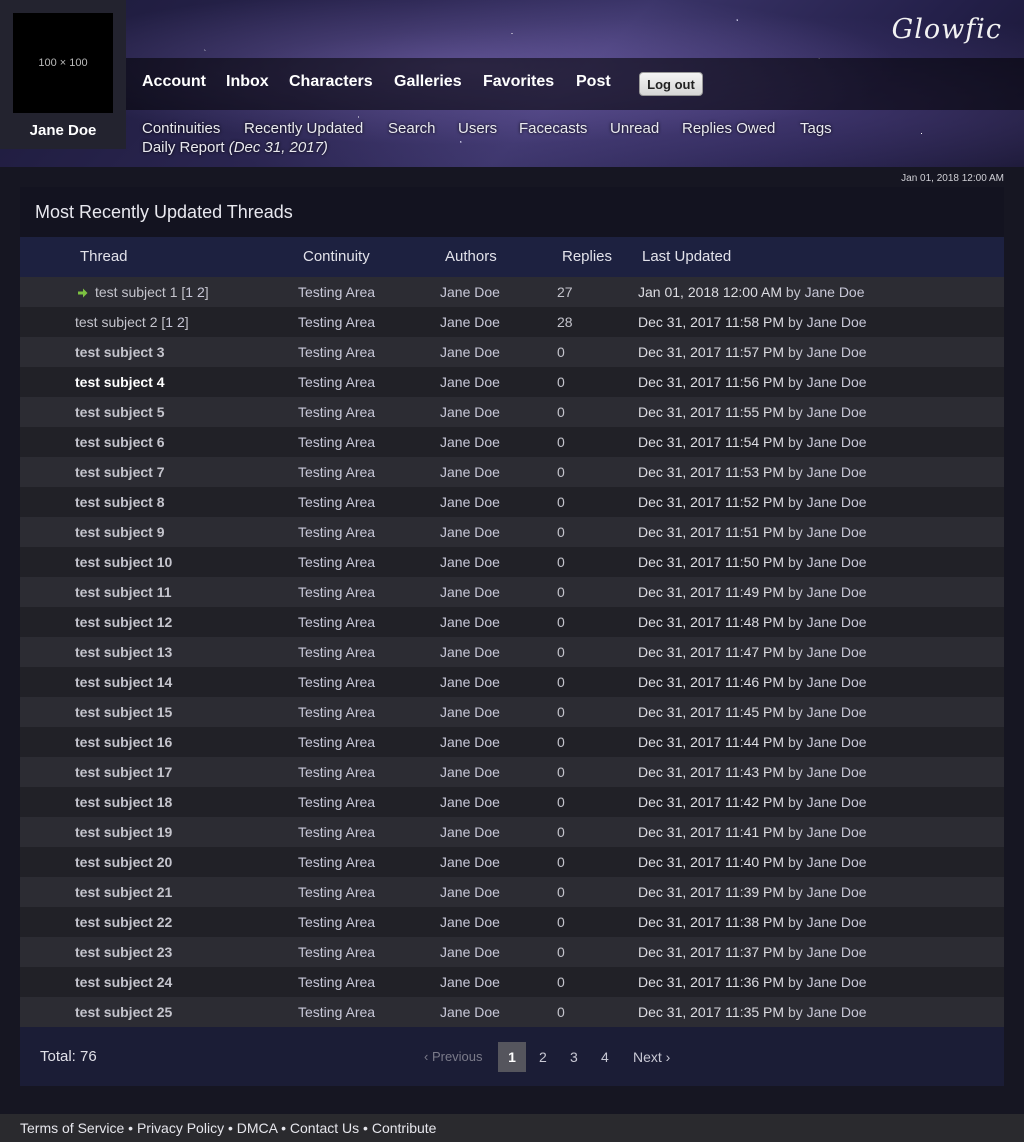 The height and width of the screenshot is (1142, 1024). What do you see at coordinates (123, 1012) in the screenshot?
I see `thread-subject-link: test subject 25` at bounding box center [123, 1012].